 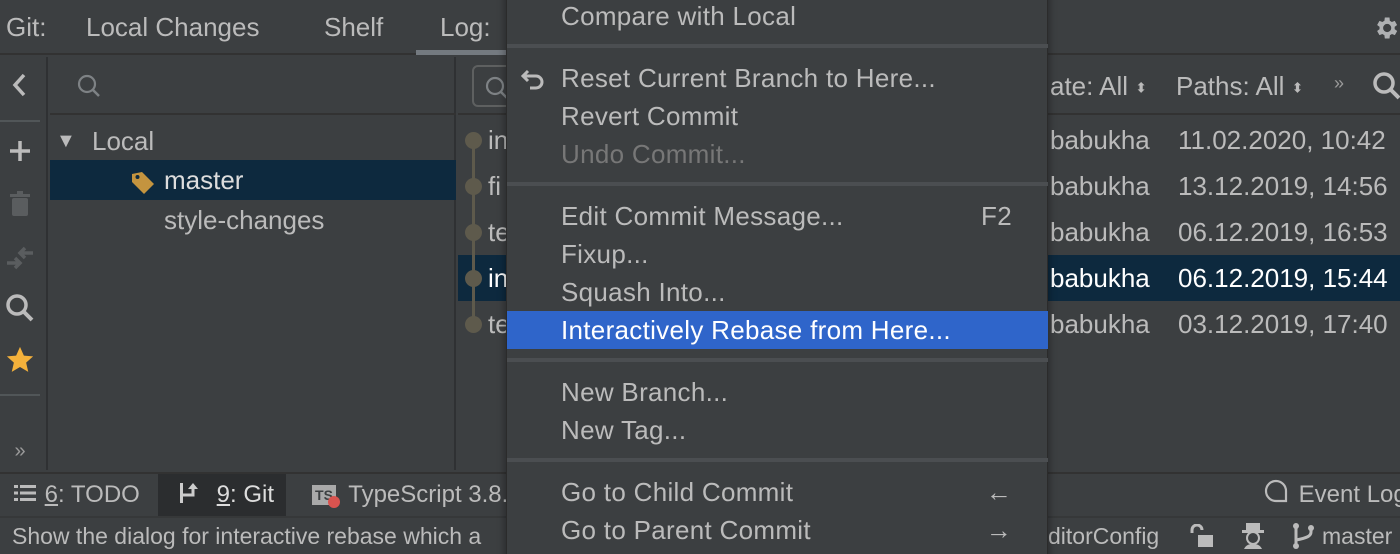 I want to click on menu-item-compare-with-local: Compare with Local, so click(x=777, y=17).